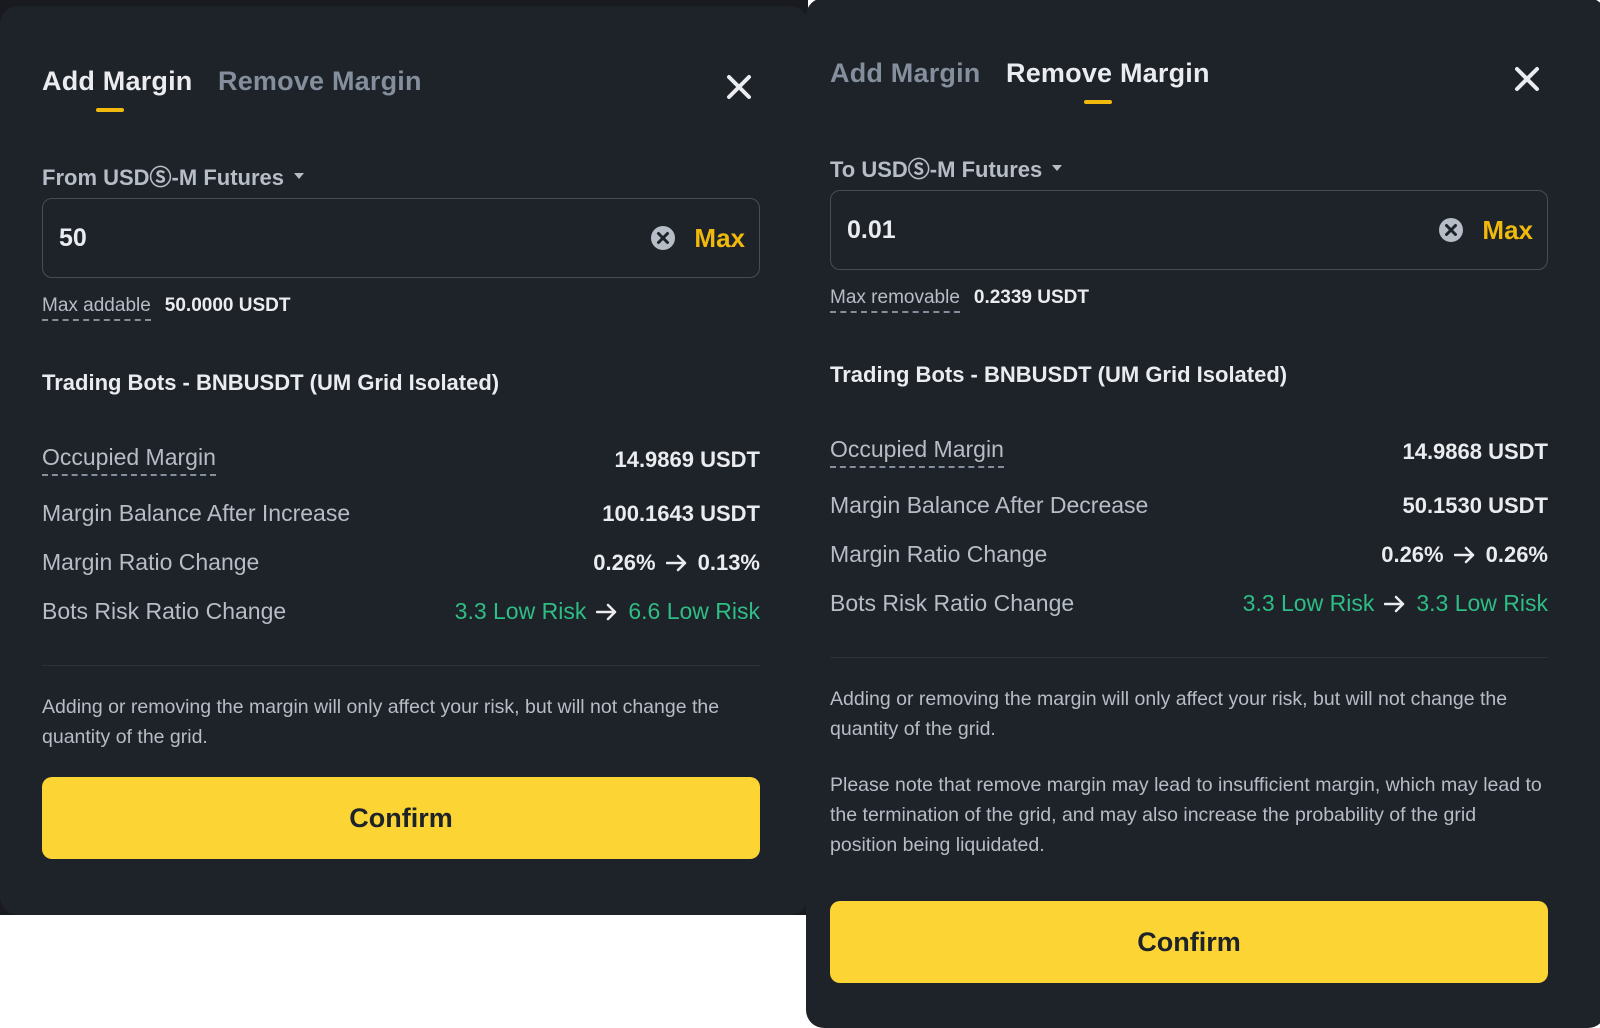 Image resolution: width=1600 pixels, height=1028 pixels. What do you see at coordinates (1475, 505) in the screenshot?
I see `margin-balance-value: 50.1530 USDT` at bounding box center [1475, 505].